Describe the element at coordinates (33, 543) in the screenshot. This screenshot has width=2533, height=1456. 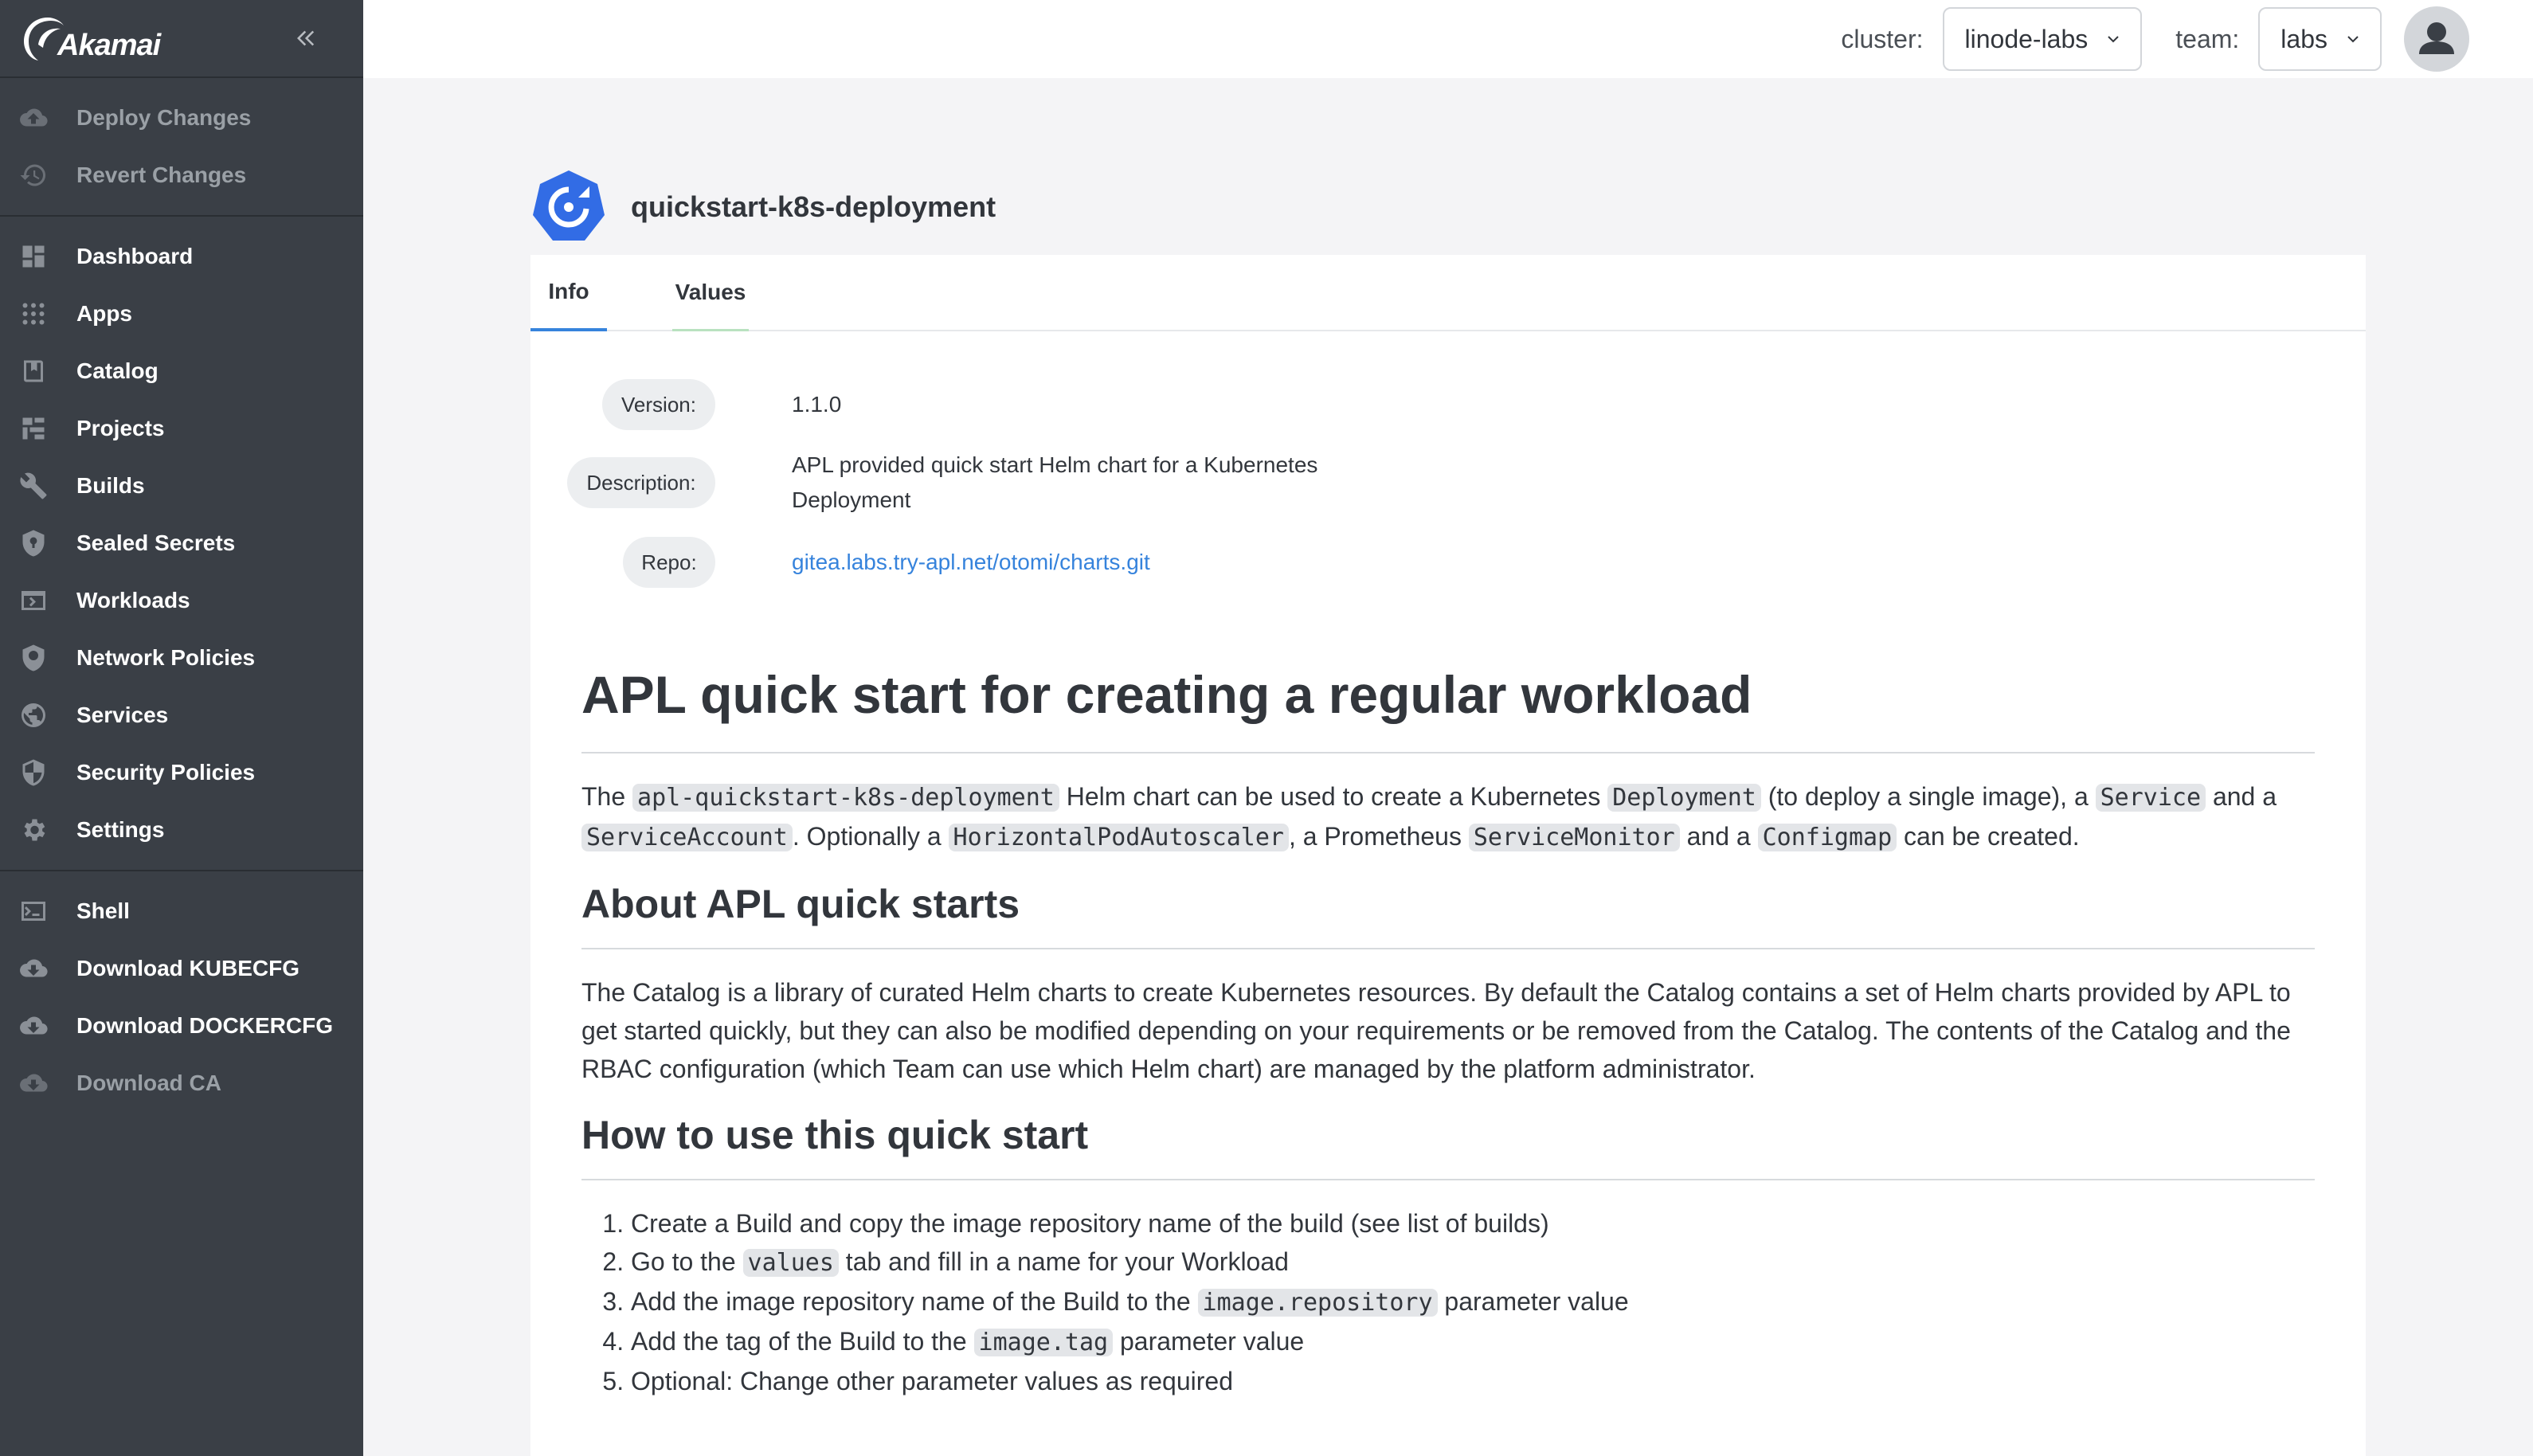
I see `shield-lock-icon` at that location.